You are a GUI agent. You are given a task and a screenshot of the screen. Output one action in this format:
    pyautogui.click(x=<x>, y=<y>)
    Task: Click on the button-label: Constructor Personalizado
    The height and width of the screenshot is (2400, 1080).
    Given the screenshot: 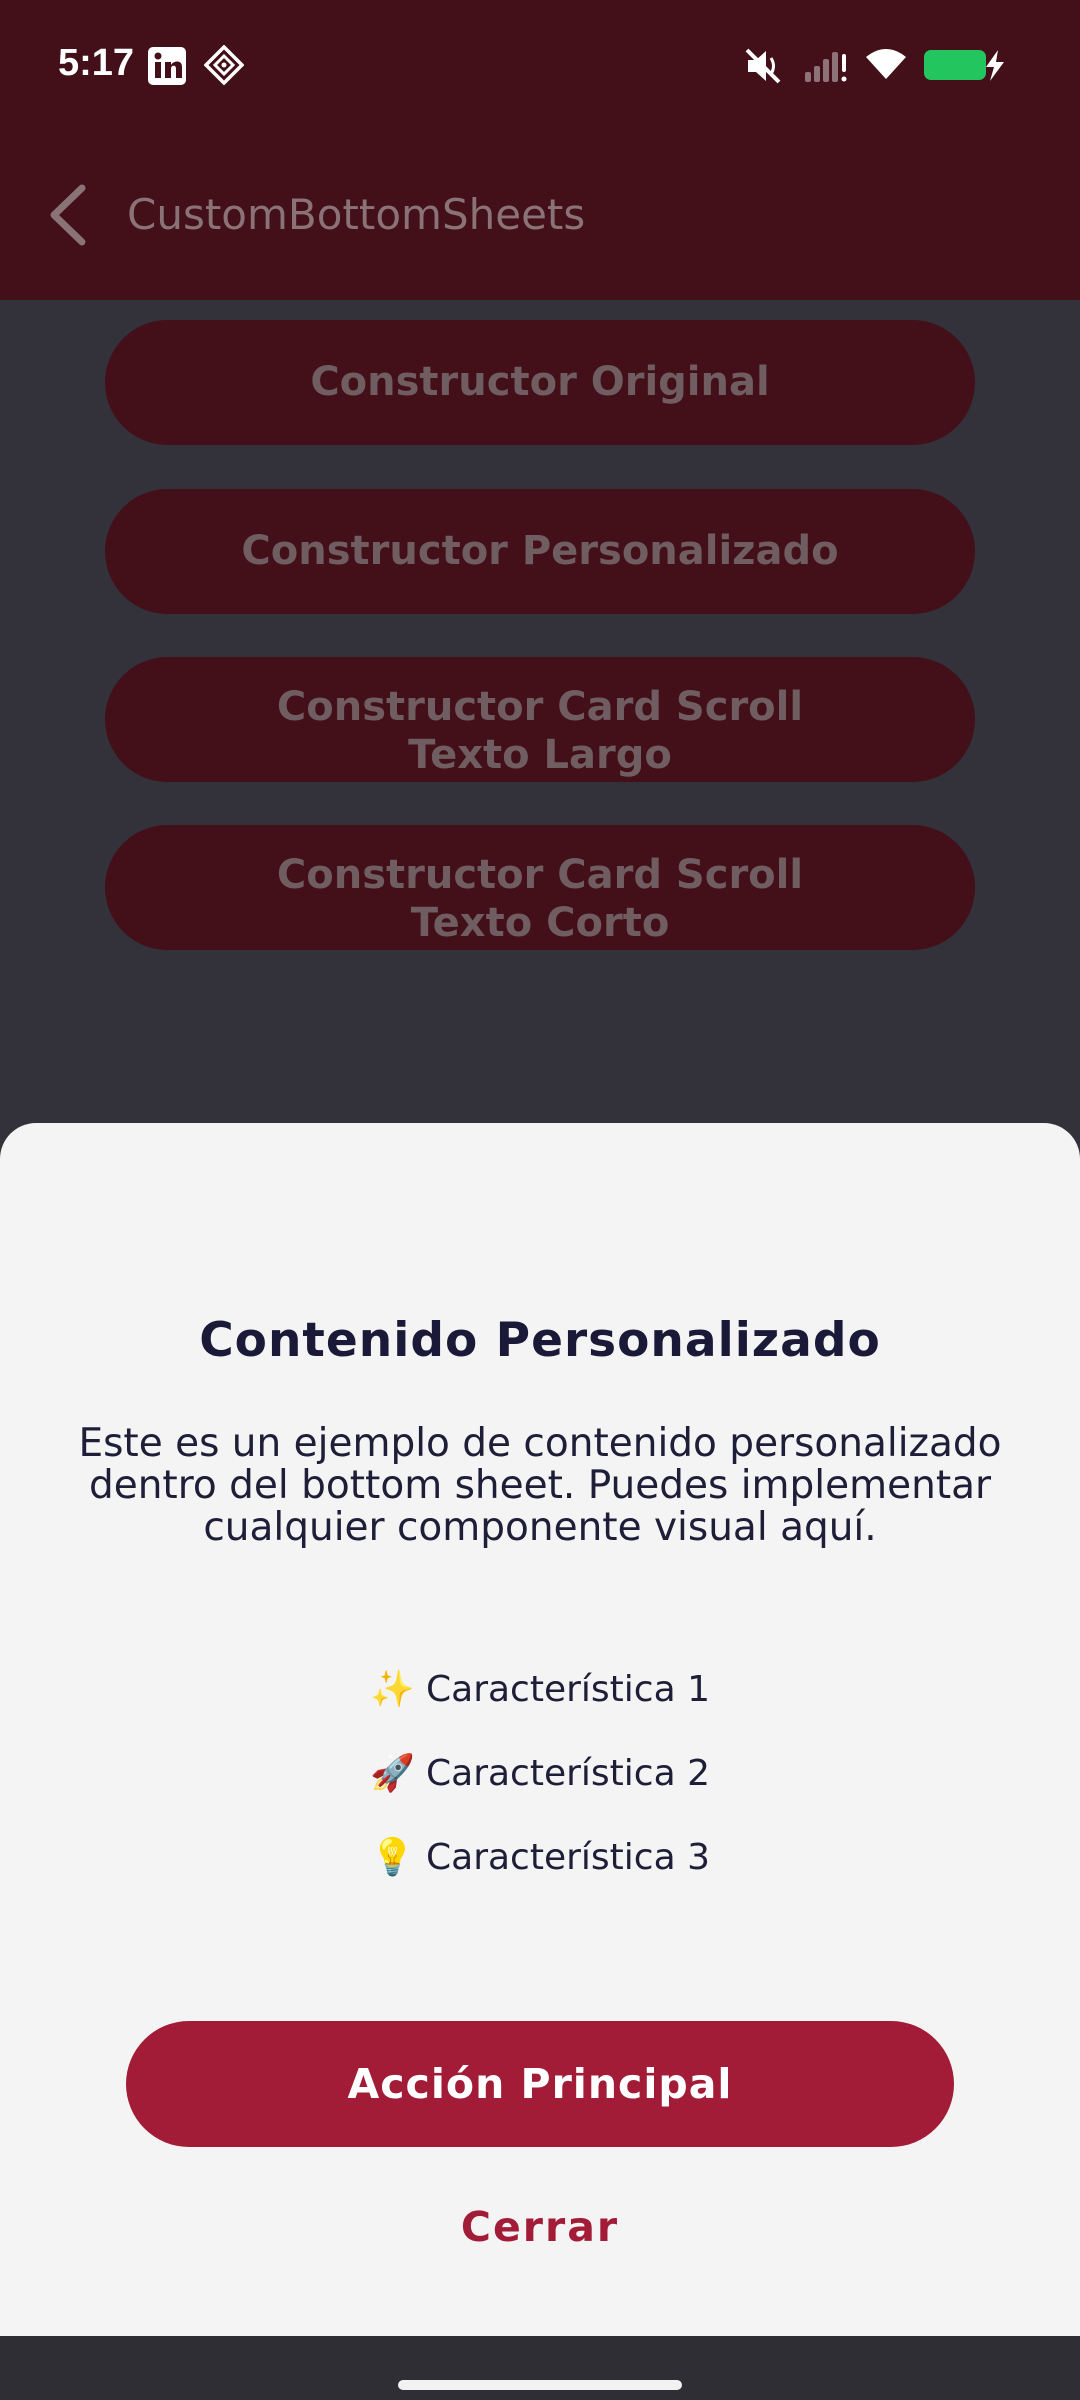 What is the action you would take?
    pyautogui.click(x=540, y=551)
    